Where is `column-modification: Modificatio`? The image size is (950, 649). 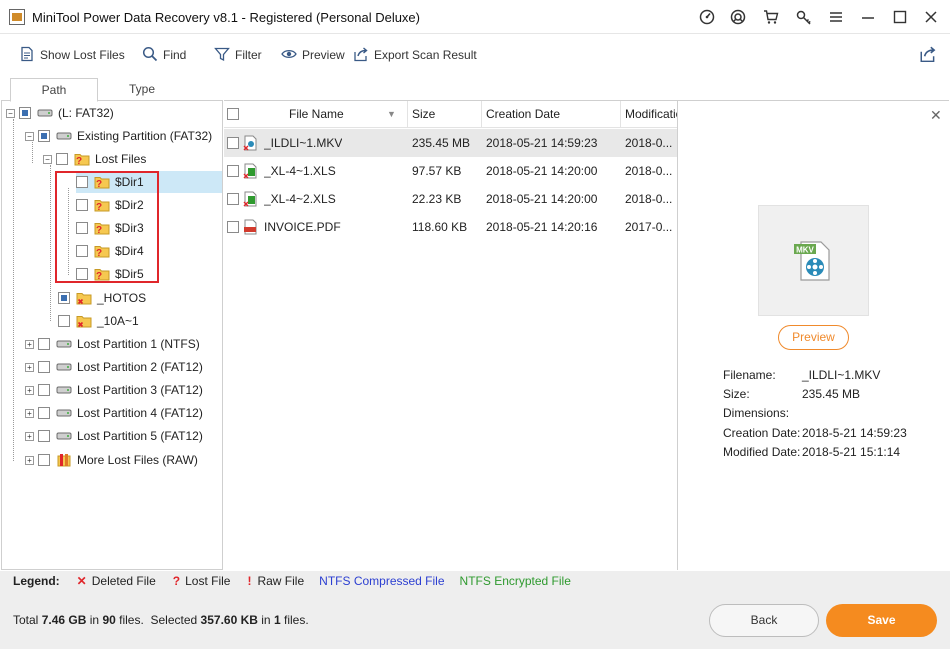
column-modification: Modificatio is located at coordinates (649, 114).